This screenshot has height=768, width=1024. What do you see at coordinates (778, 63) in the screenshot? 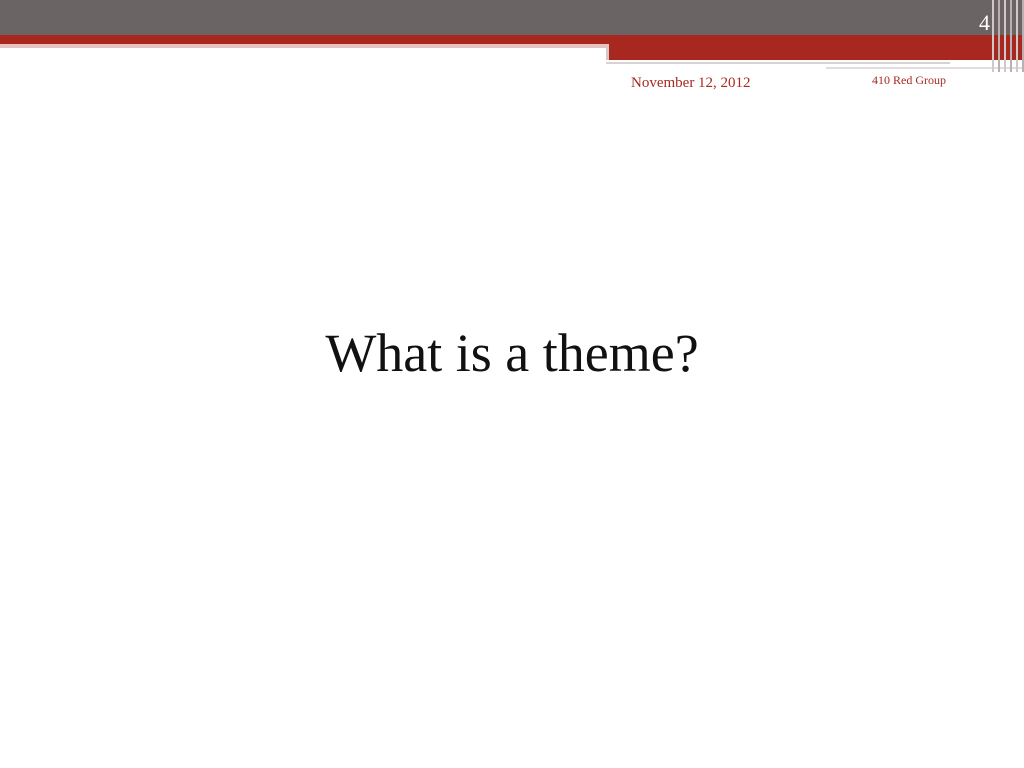
I see `header-rule` at bounding box center [778, 63].